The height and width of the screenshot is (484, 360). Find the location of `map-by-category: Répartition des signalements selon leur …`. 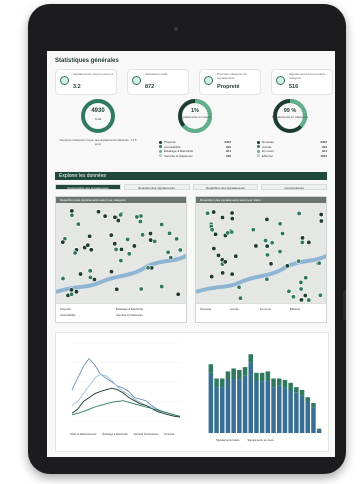

map-by-category: Répartition des signalements selon leur … is located at coordinates (121, 259).